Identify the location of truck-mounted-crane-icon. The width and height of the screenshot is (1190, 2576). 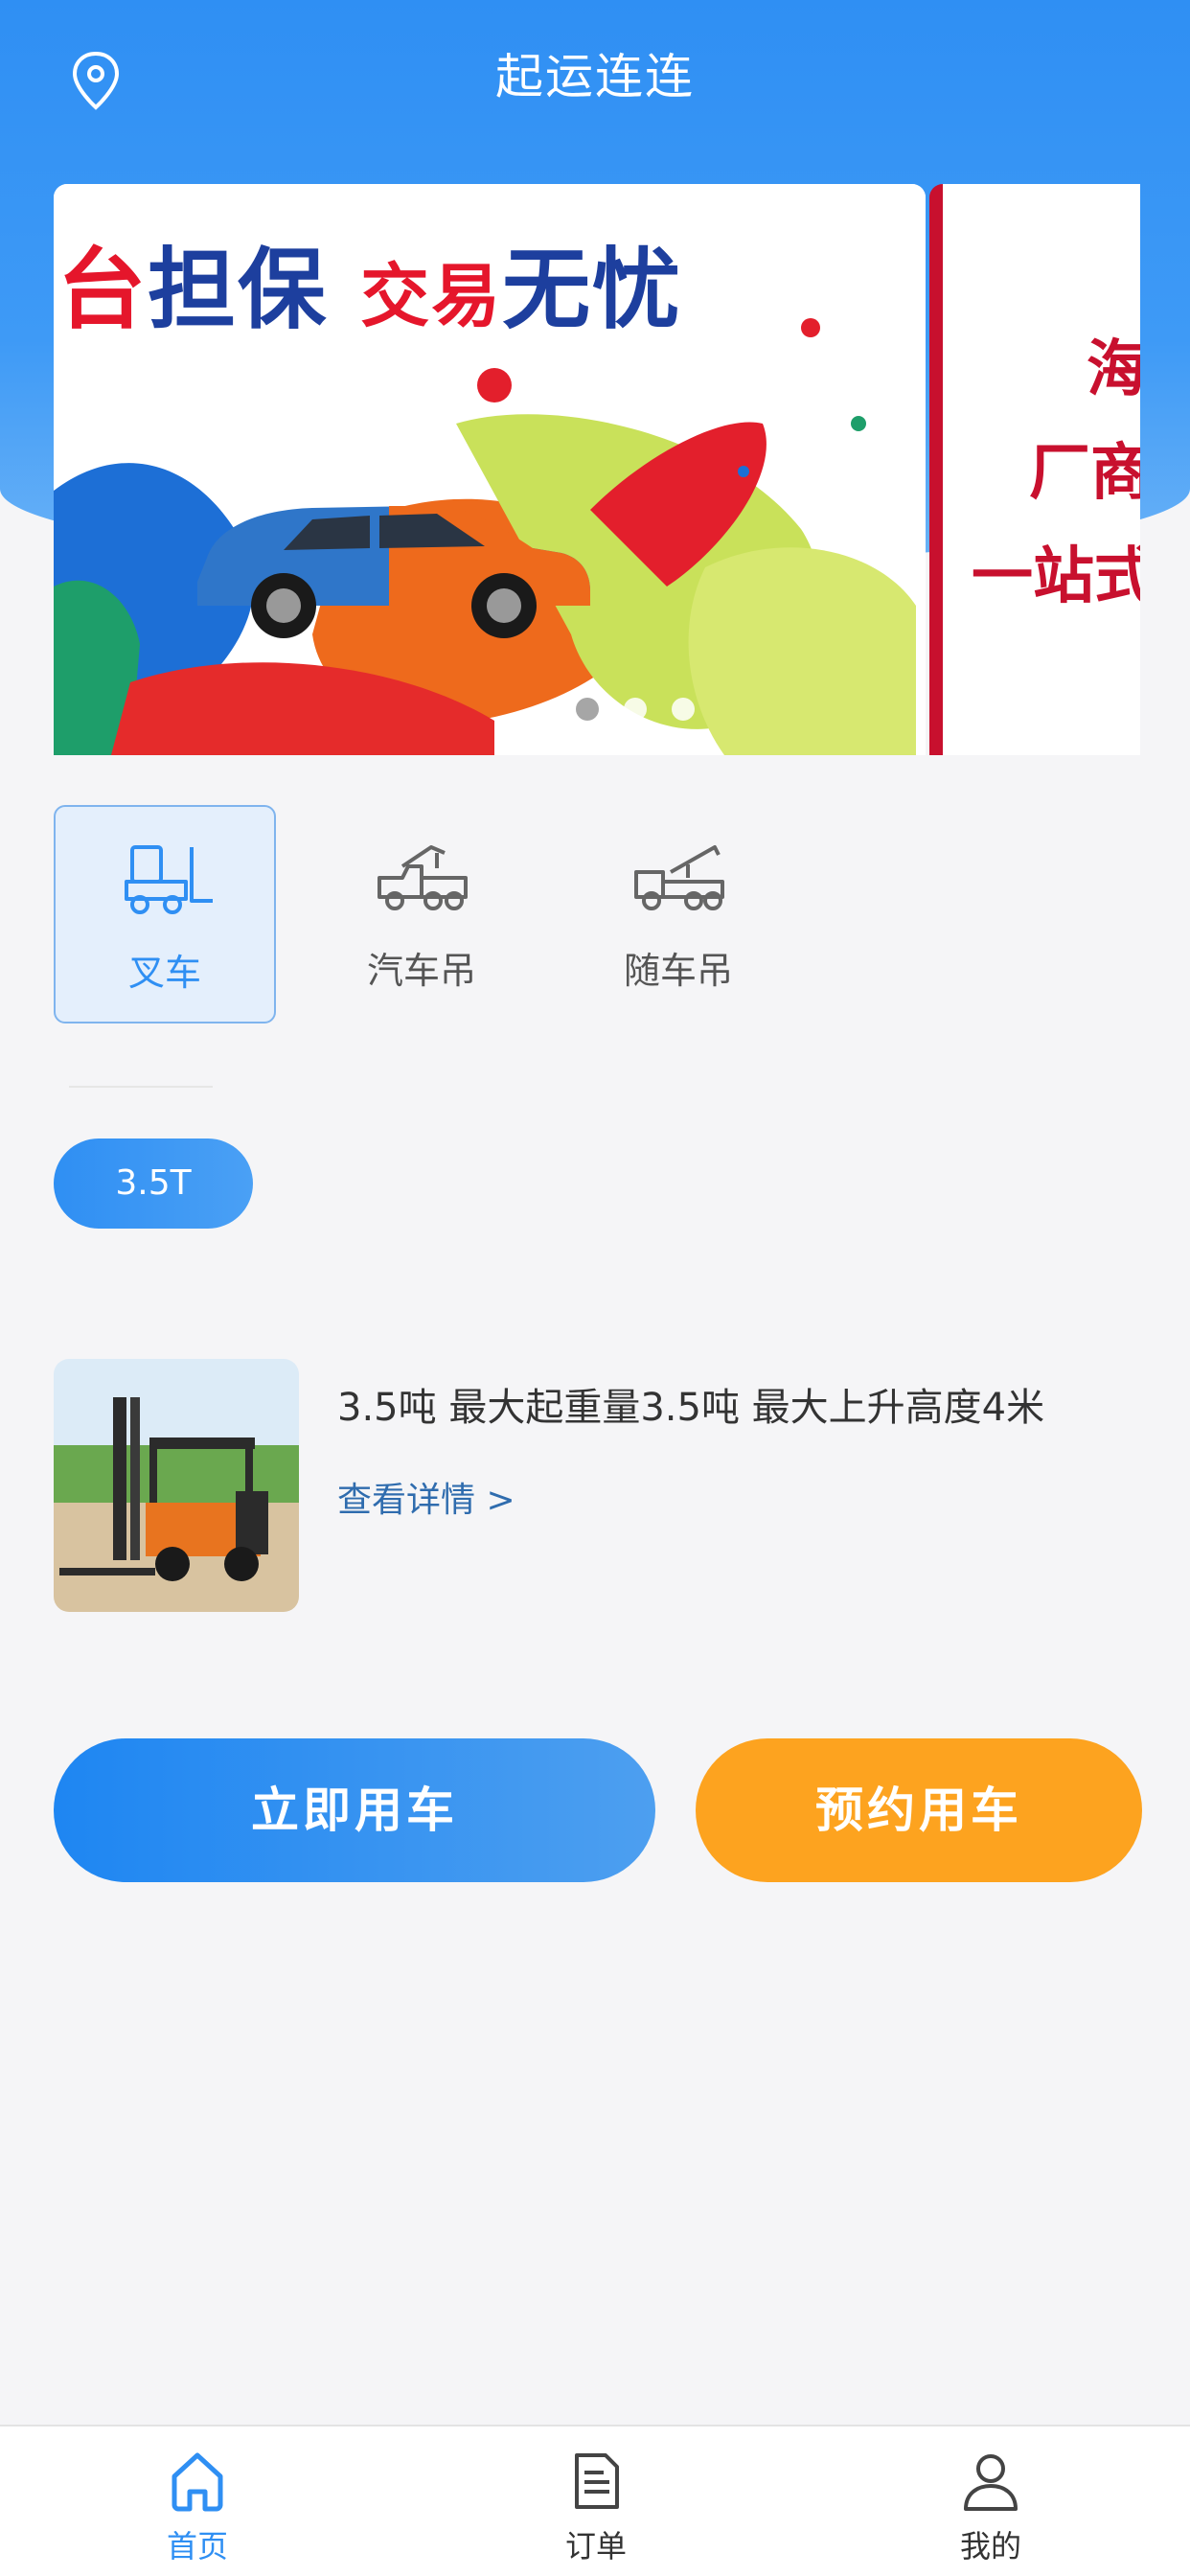
(679, 877).